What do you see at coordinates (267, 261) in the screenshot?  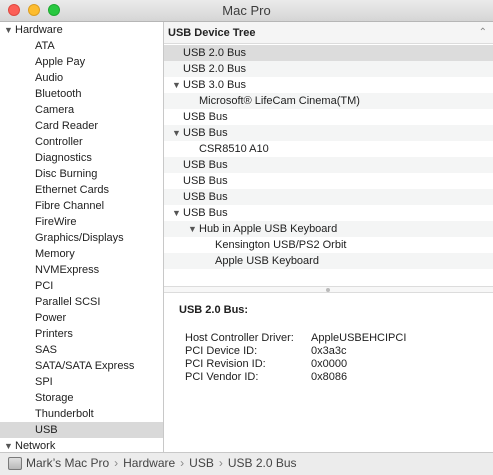 I see `tree-row-label: Apple USB Keyboard` at bounding box center [267, 261].